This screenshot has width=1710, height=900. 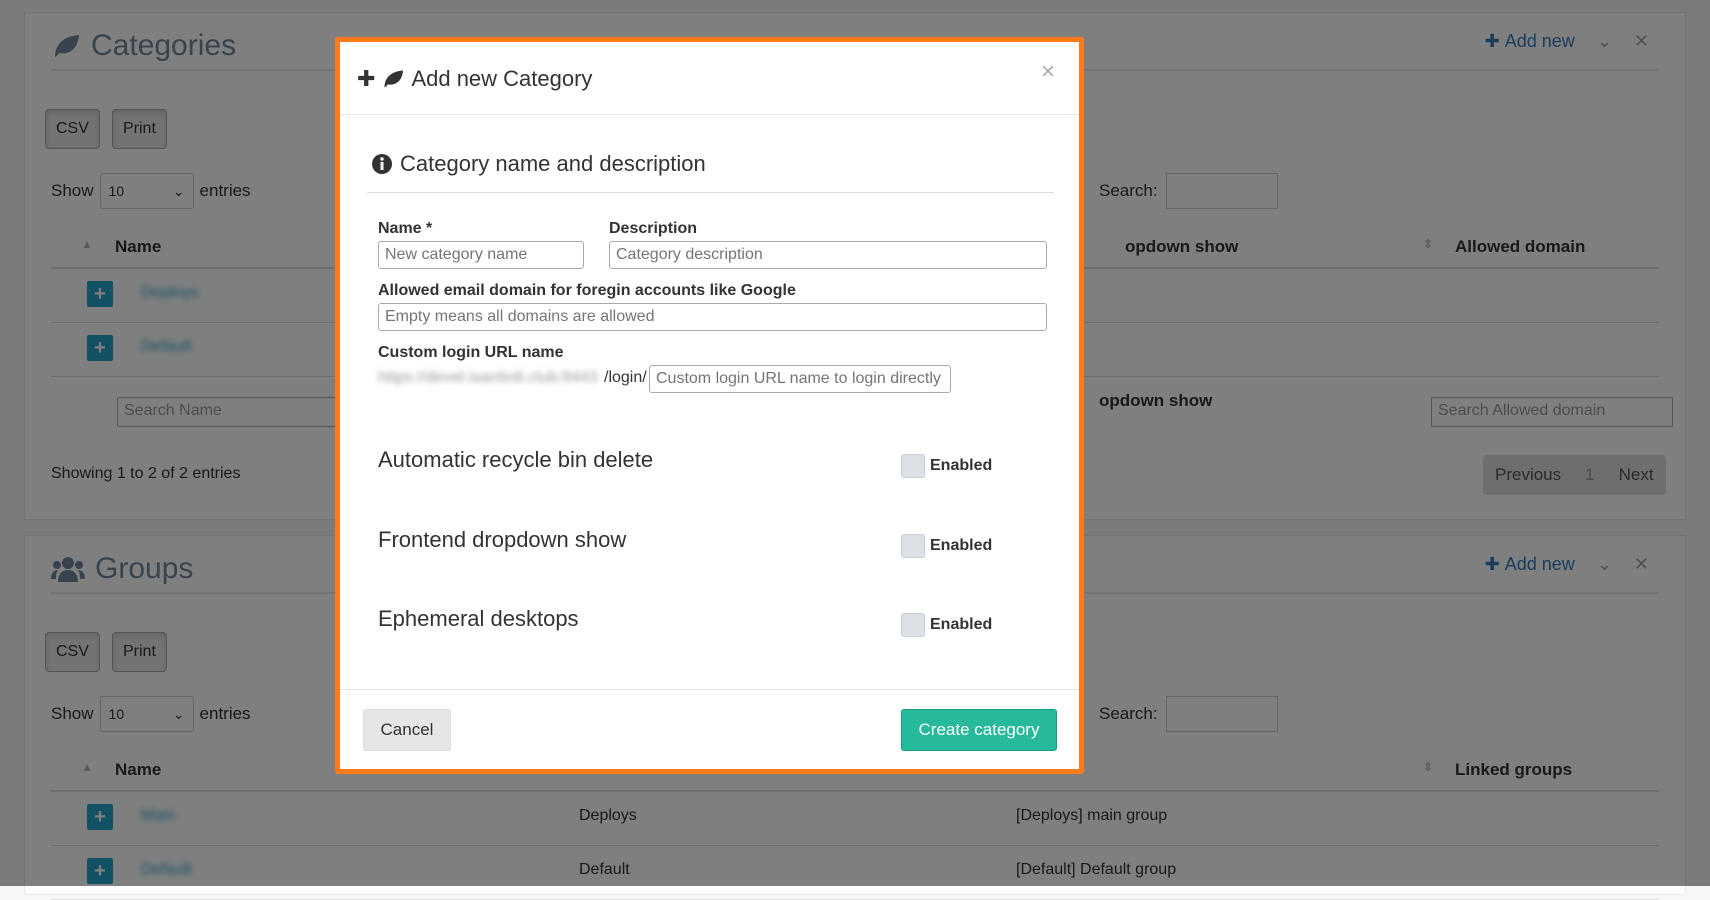 What do you see at coordinates (961, 466) in the screenshot?
I see `recycle-bin-enabled-label: Enabled` at bounding box center [961, 466].